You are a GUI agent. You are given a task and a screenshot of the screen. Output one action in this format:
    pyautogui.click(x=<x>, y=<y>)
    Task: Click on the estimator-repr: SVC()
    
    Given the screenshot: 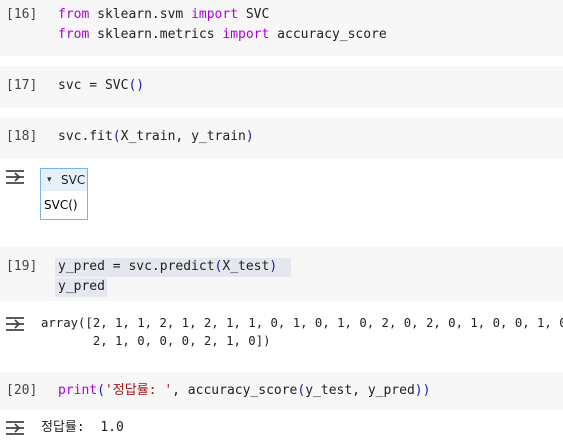 What is the action you would take?
    pyautogui.click(x=61, y=205)
    